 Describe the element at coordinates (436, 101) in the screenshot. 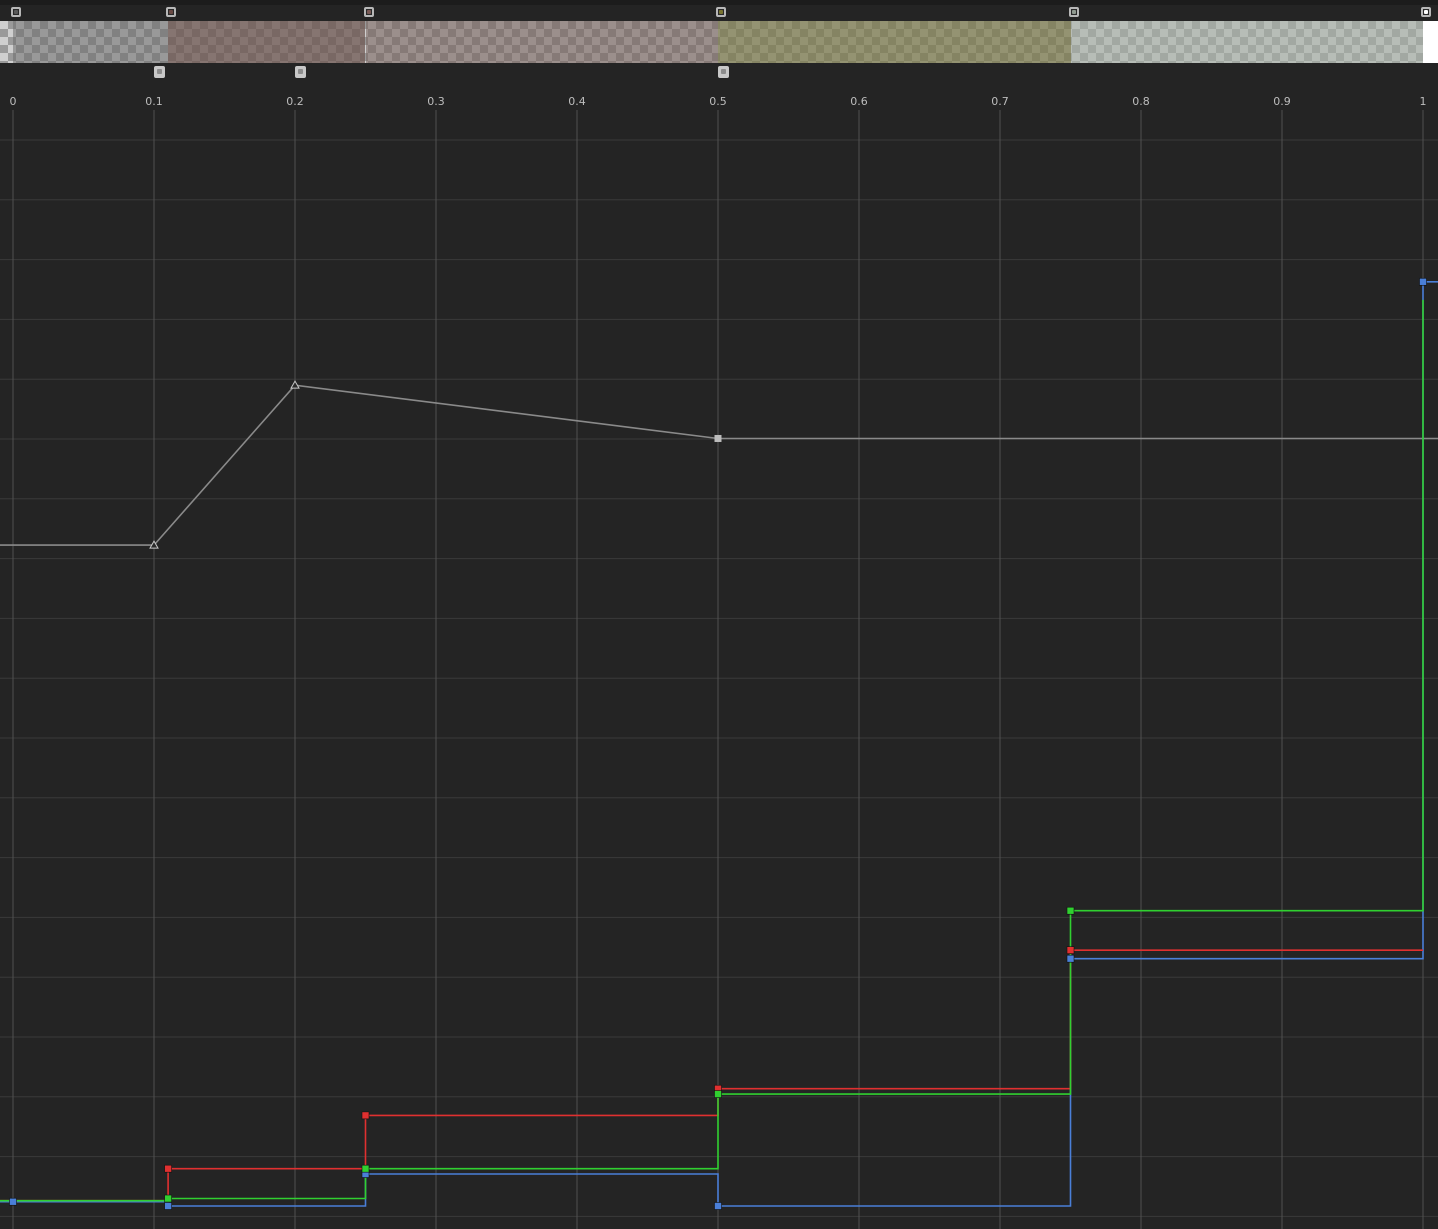

I see `x-tick-label: 0.3` at that location.